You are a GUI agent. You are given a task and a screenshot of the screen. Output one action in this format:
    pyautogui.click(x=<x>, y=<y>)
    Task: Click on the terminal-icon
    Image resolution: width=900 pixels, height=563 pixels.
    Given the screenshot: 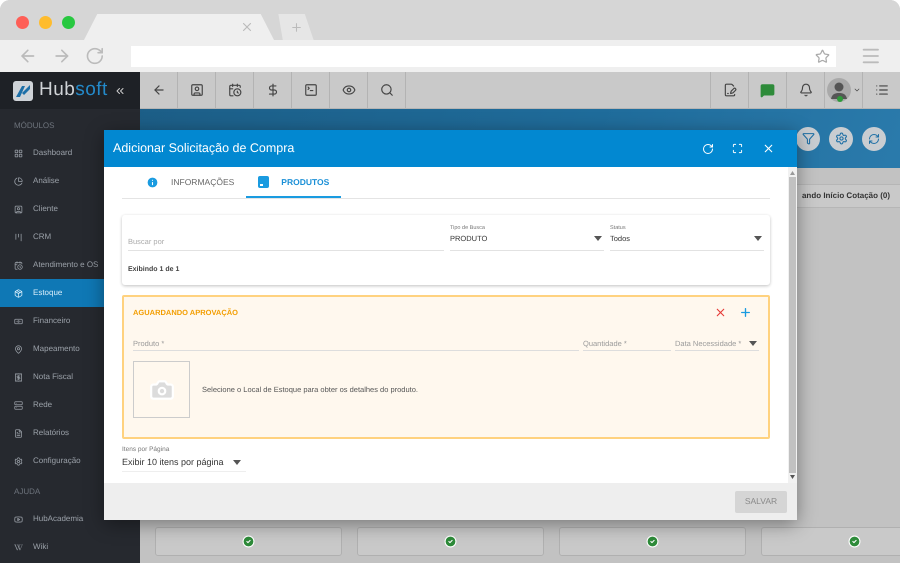 What is the action you would take?
    pyautogui.click(x=311, y=90)
    